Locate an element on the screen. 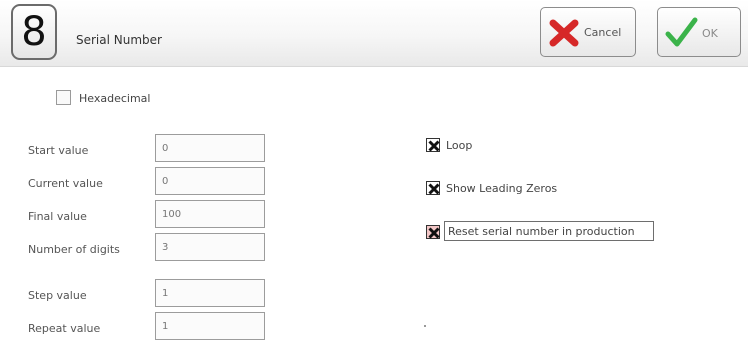  field-type-digit: 8 is located at coordinates (34, 32).